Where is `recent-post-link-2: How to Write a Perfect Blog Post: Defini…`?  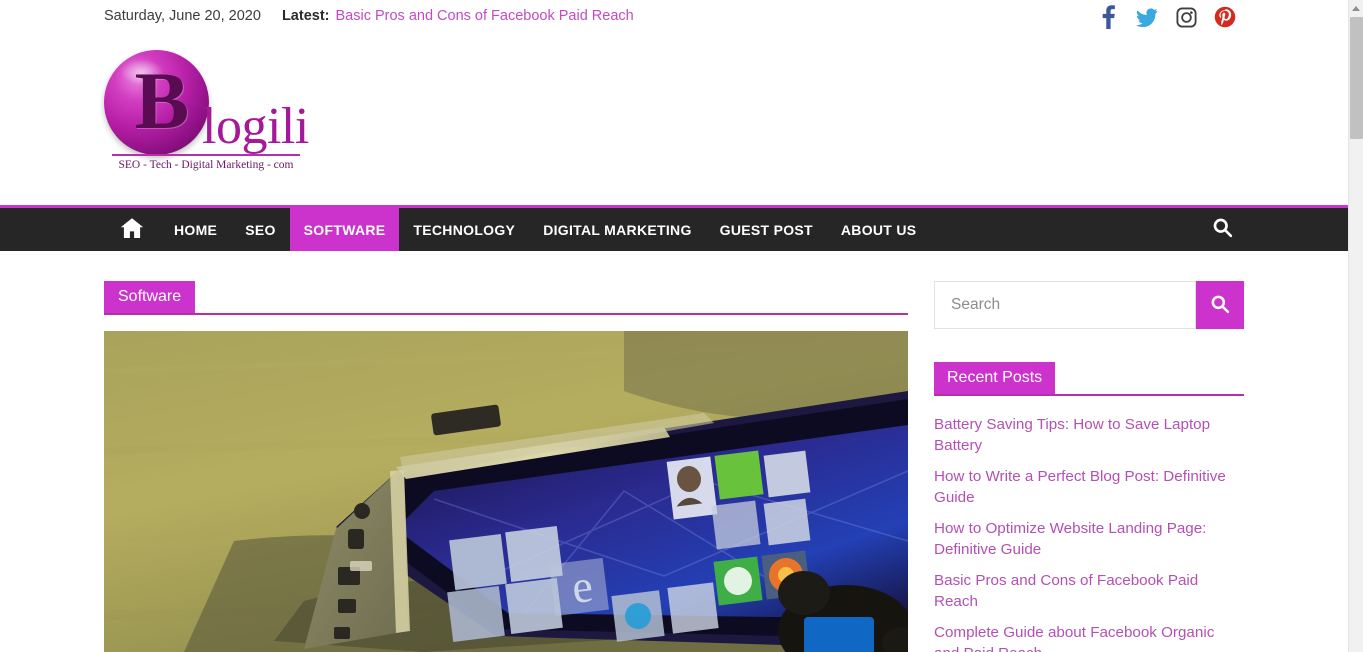
recent-post-link-2: How to Write a Perfect Blog Post: Defini… is located at coordinates (1084, 487).